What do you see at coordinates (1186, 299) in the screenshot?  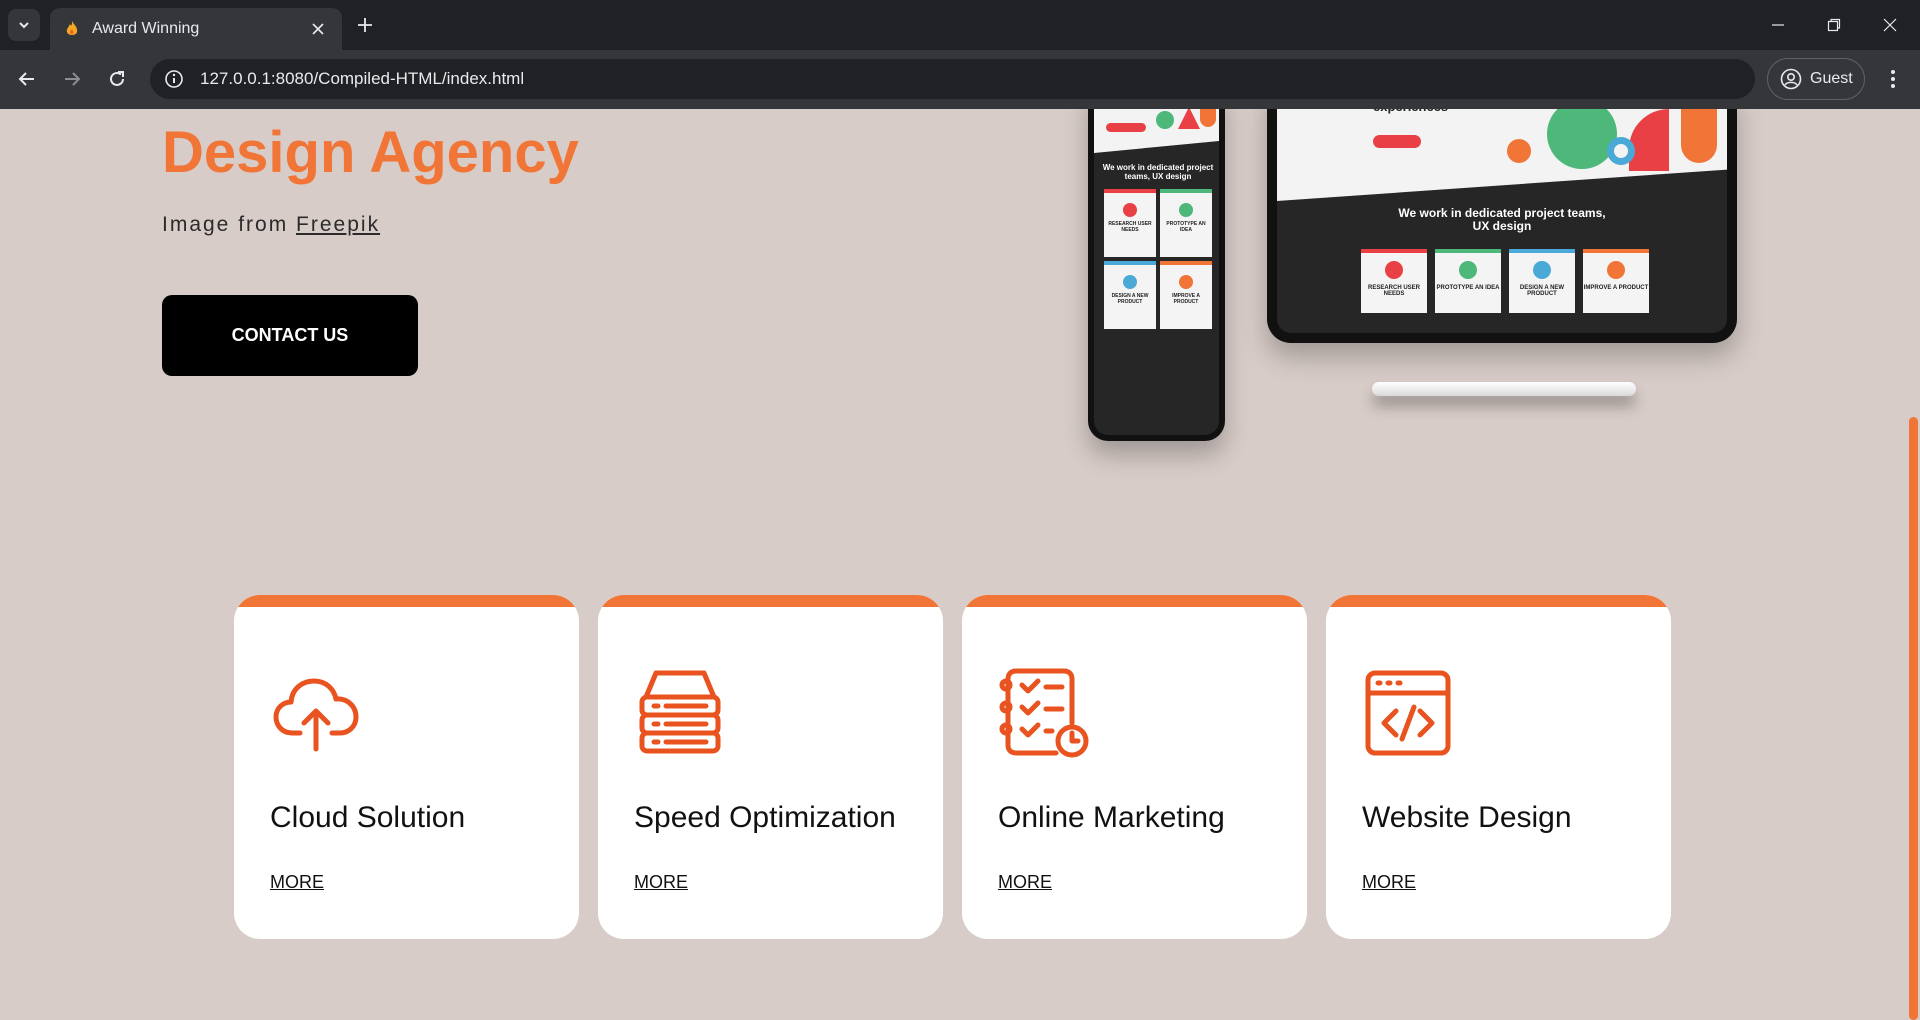 I see `phone-mini-card-label: IMPROVE A PRODUCT` at bounding box center [1186, 299].